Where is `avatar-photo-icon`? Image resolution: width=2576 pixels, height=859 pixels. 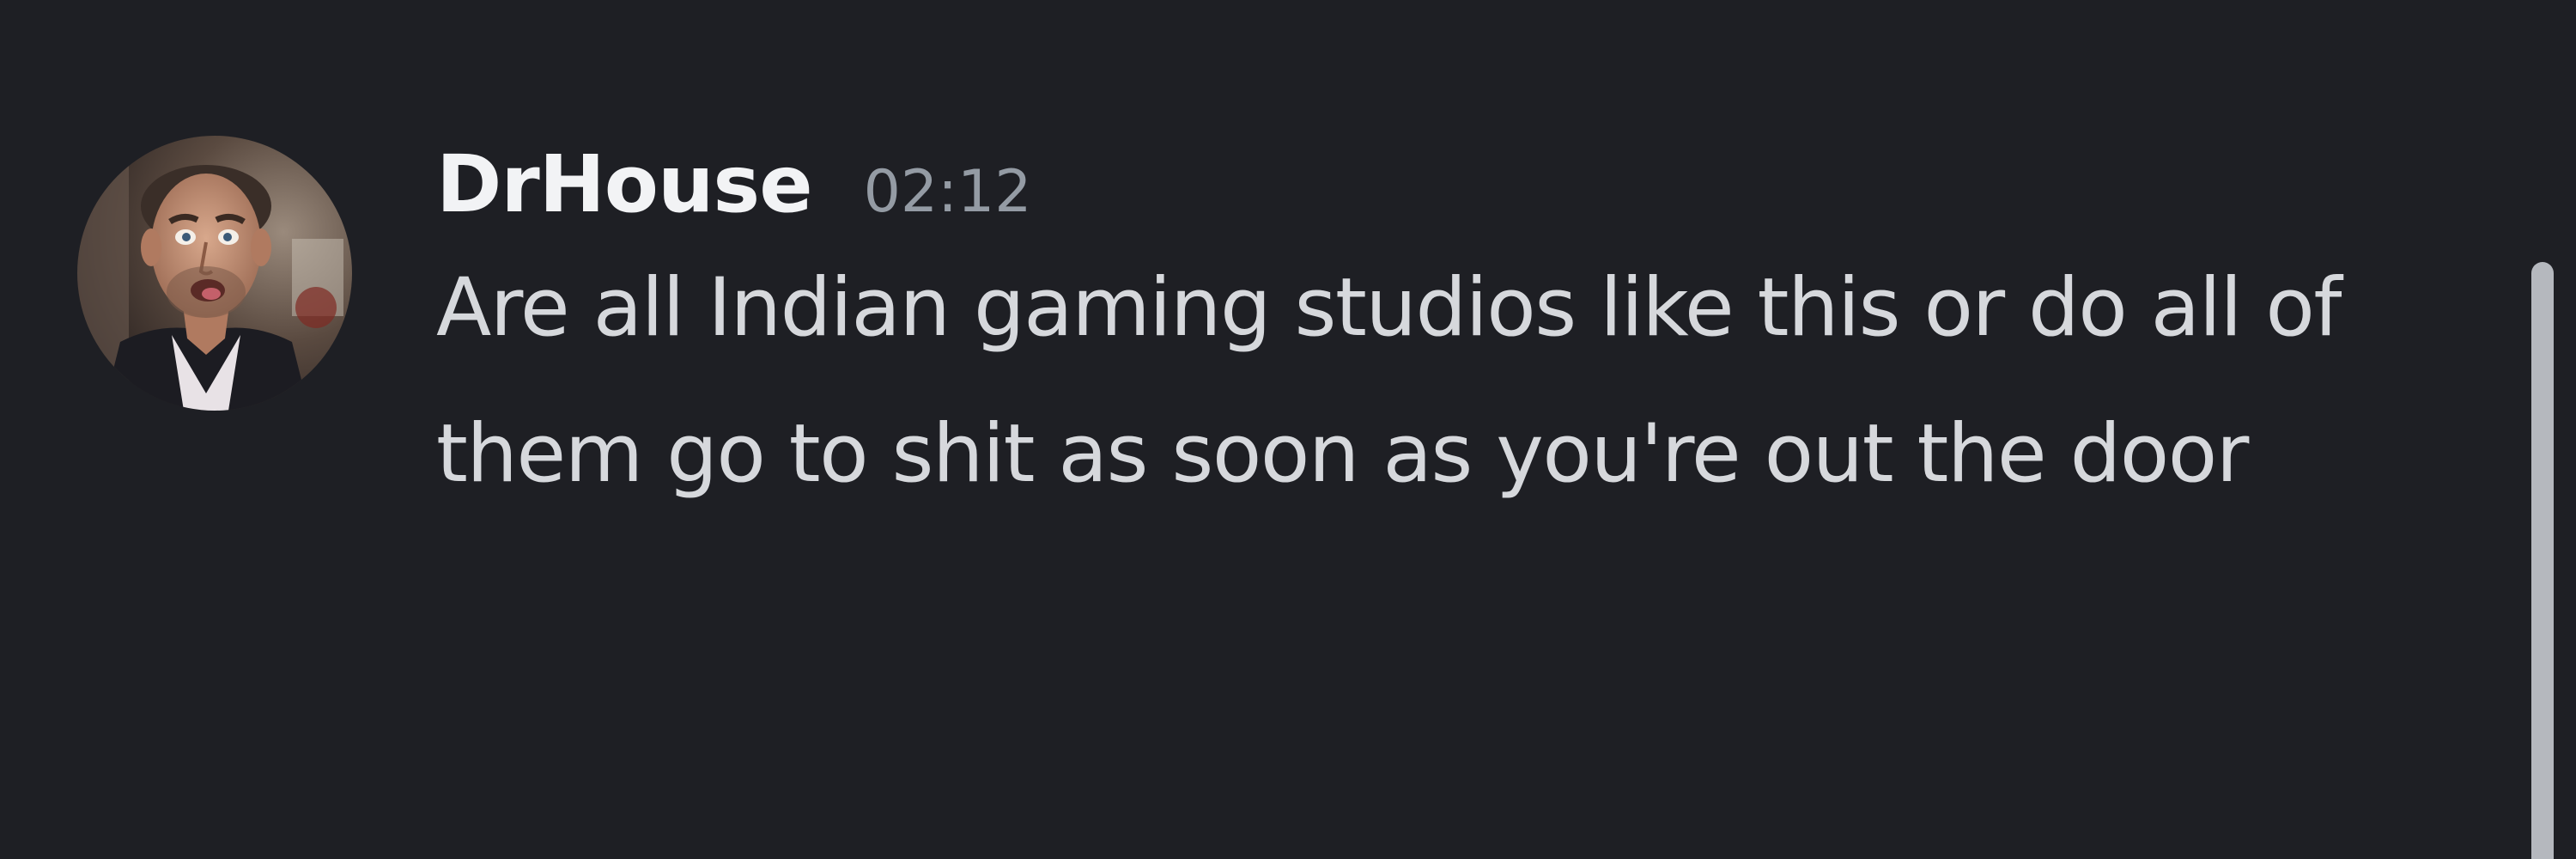 avatar-photo-icon is located at coordinates (214, 273).